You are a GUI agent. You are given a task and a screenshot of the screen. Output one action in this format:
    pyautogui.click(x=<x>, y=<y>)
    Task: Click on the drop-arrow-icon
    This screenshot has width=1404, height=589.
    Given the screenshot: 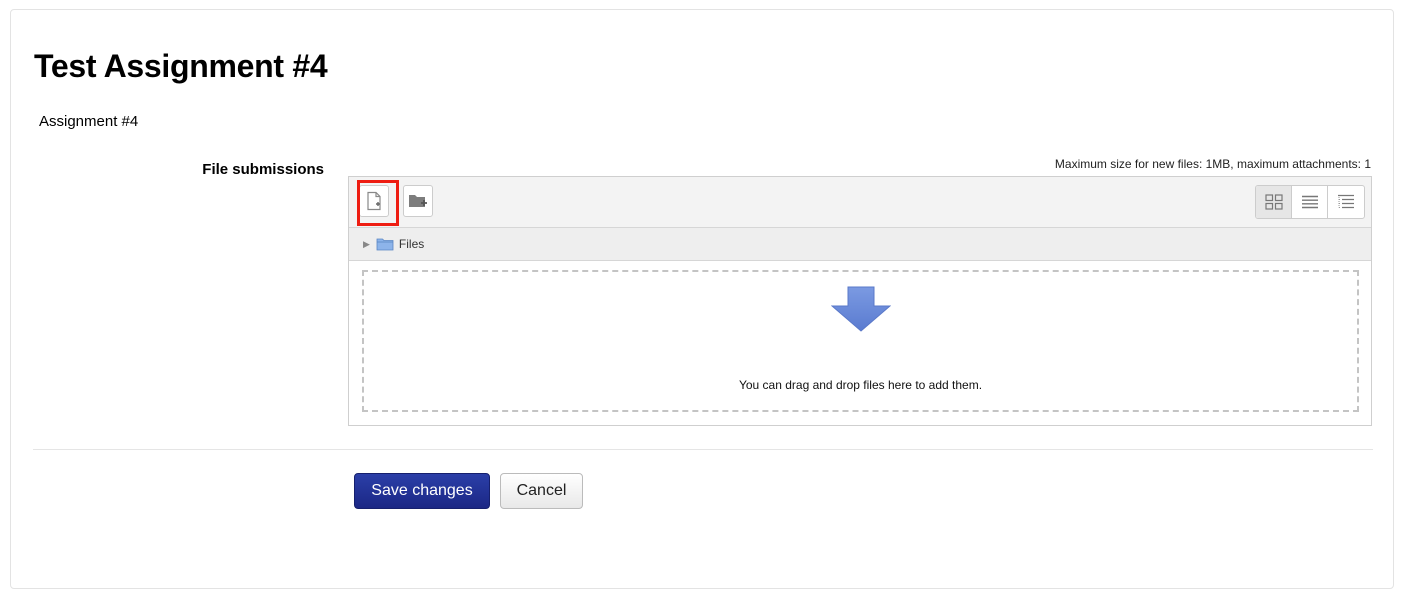 What is the action you would take?
    pyautogui.click(x=861, y=311)
    